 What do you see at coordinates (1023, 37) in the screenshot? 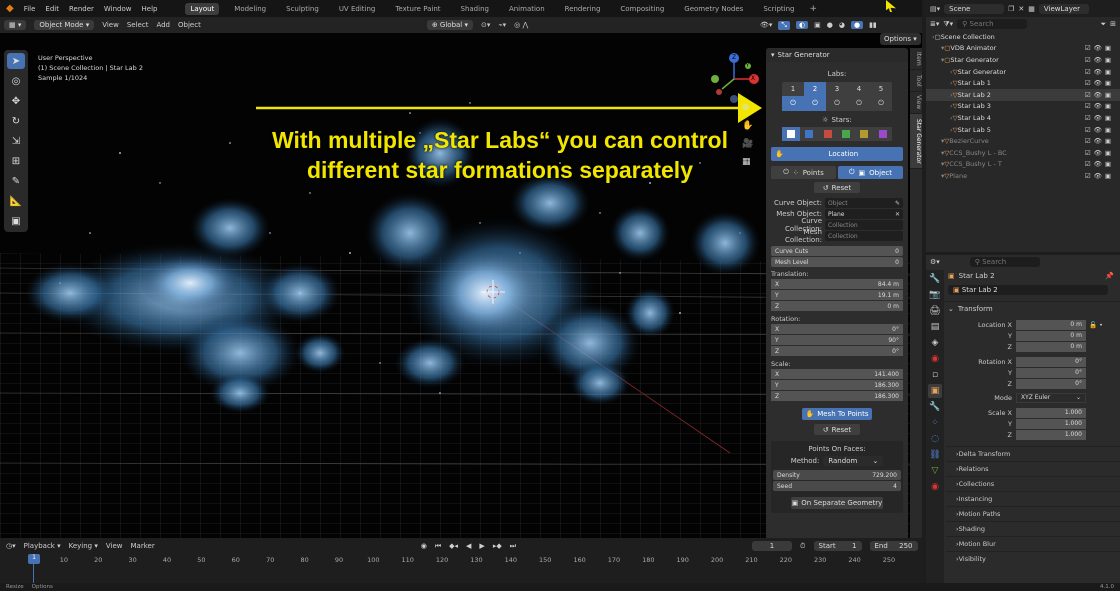
I see `outliner-row: › ▢ Scene Collection` at bounding box center [1023, 37].